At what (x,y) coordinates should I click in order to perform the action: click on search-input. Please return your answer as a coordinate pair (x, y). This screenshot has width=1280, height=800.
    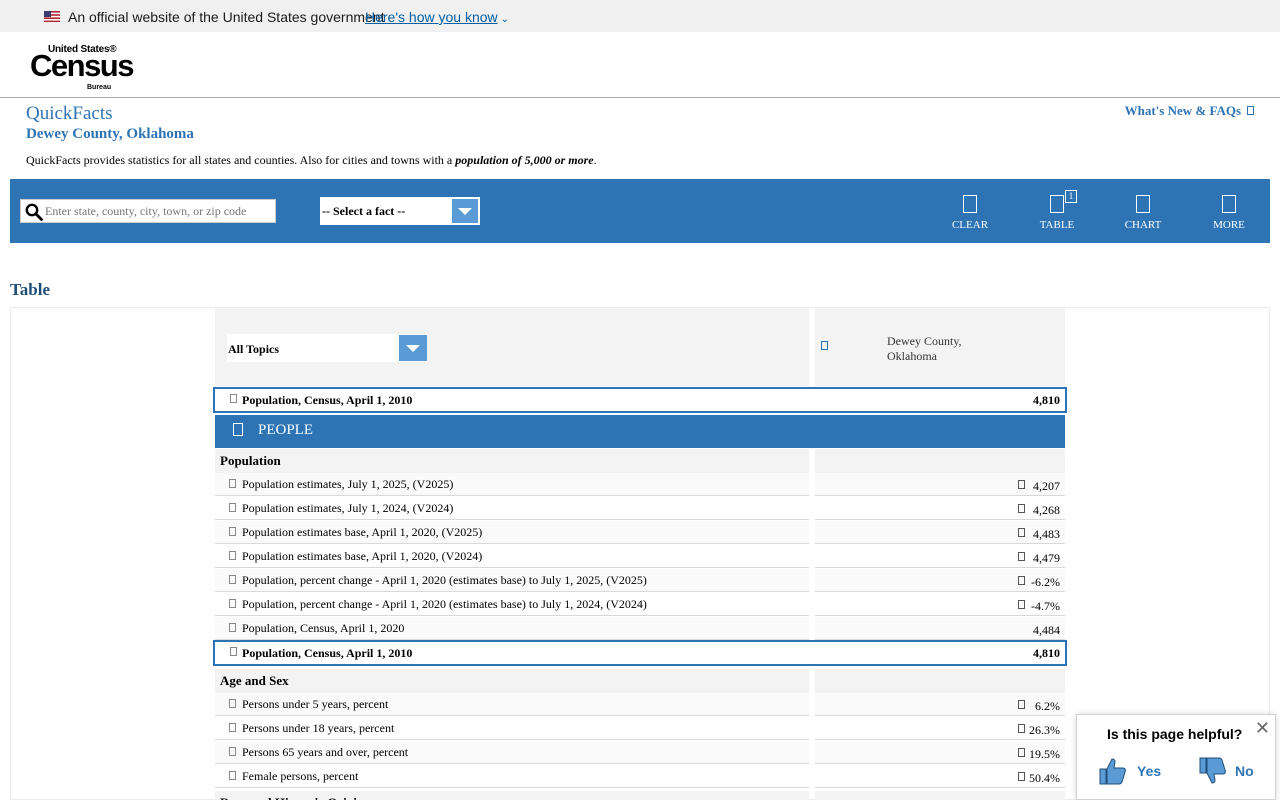
    Looking at the image, I should click on (159, 211).